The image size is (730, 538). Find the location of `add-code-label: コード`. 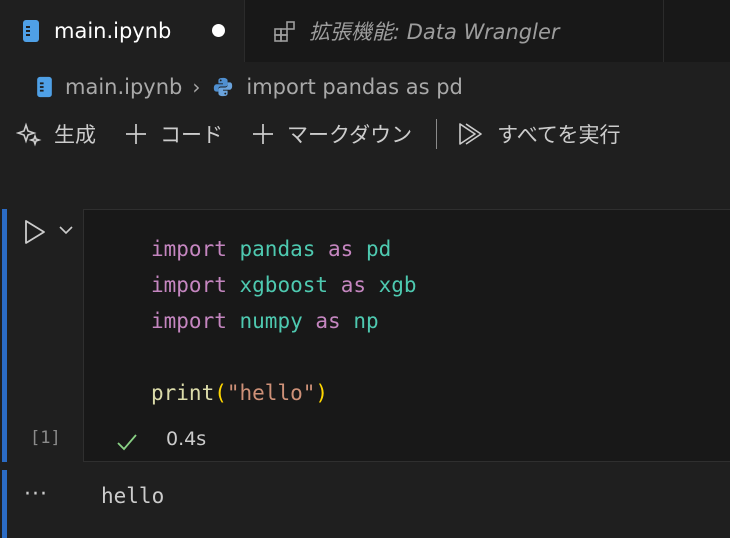

add-code-label: コード is located at coordinates (191, 135).